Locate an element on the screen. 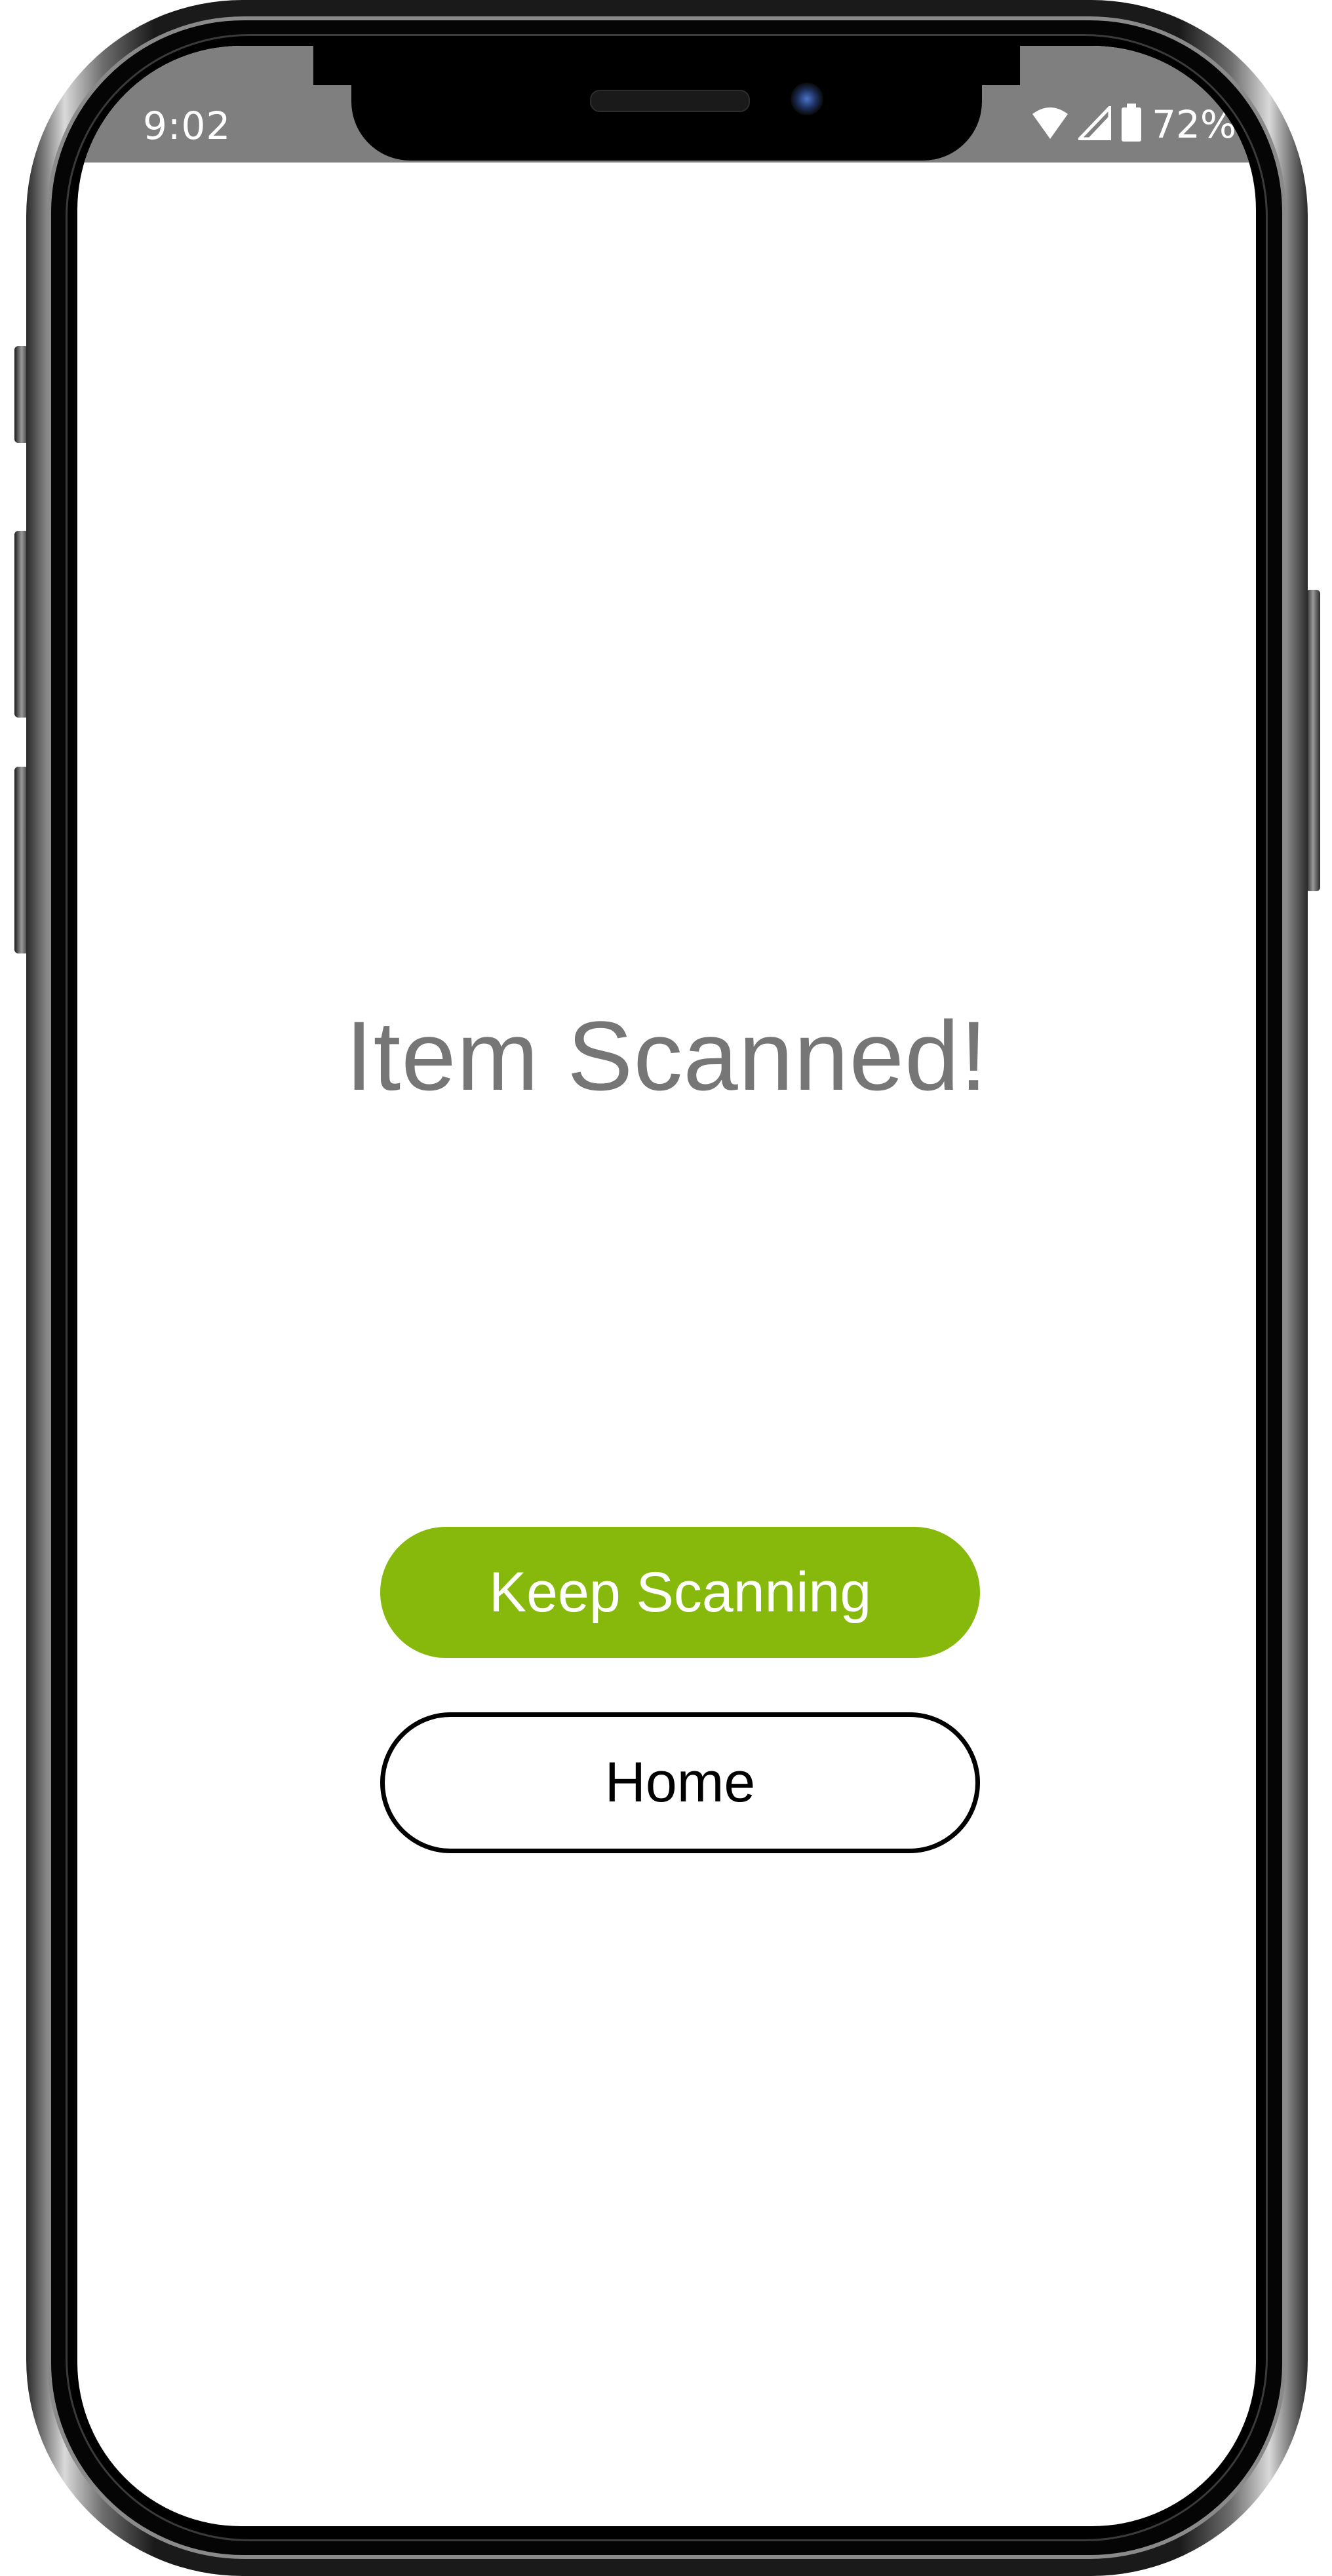  home-button: Home is located at coordinates (680, 1782).